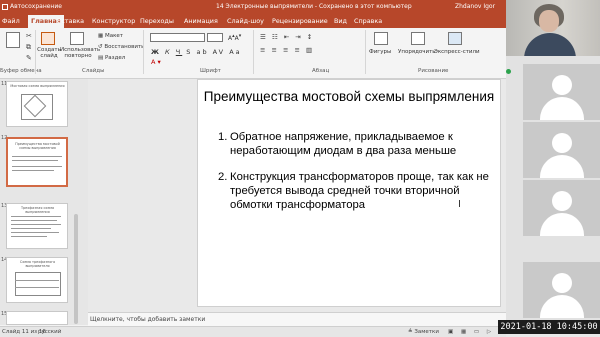 This screenshot has width=600, height=337. What do you see at coordinates (124, 47) in the screenshot?
I see `reset-label: Восстановить` at bounding box center [124, 47].